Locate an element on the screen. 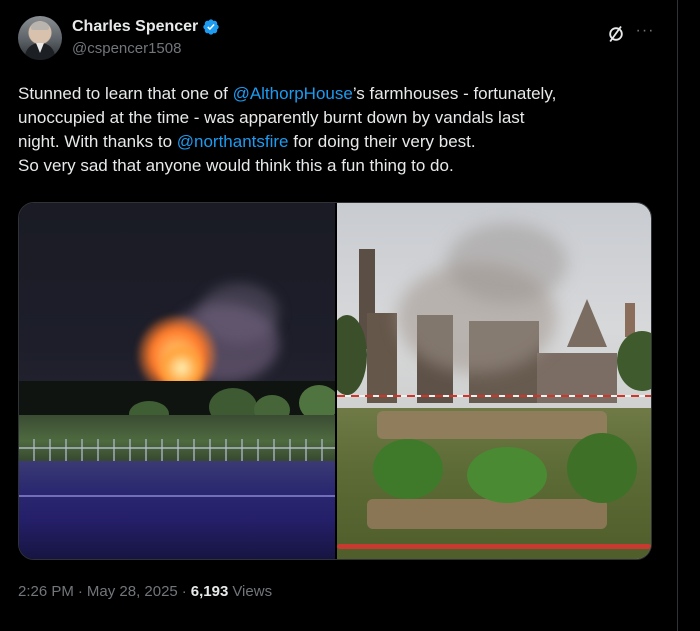  tweet-meta: 2:26 PM · May 28, 2025 · 6,193 Views is located at coordinates (145, 591).